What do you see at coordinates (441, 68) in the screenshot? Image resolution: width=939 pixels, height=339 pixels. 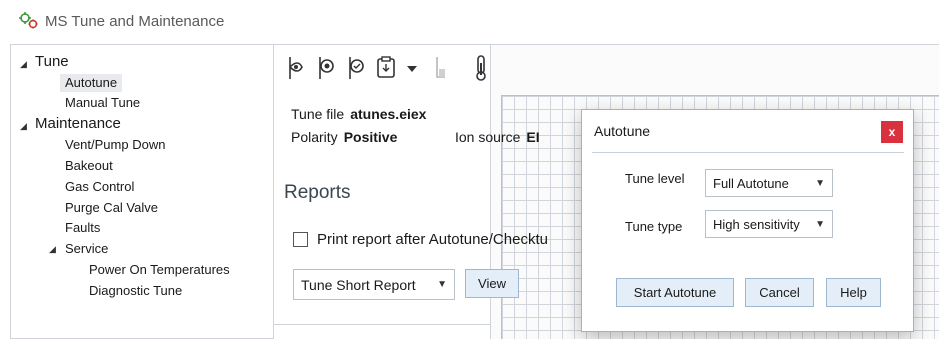 I see `column-disabled-icon` at bounding box center [441, 68].